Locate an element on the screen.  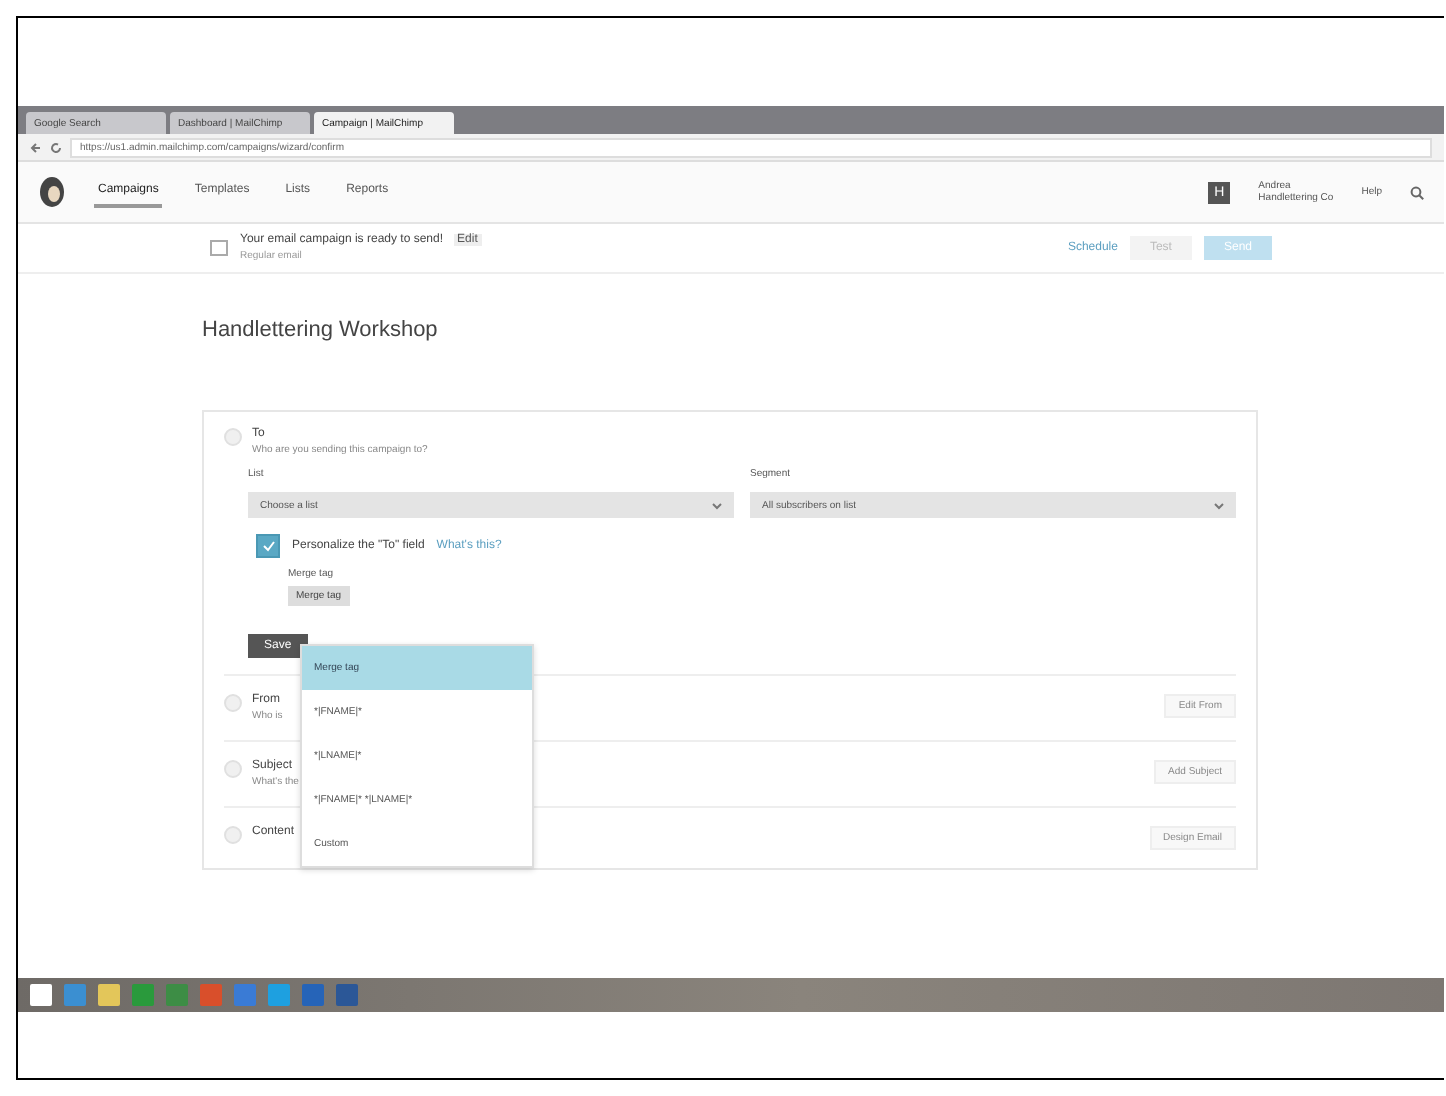
personalize-checkbox is located at coordinates (268, 546).